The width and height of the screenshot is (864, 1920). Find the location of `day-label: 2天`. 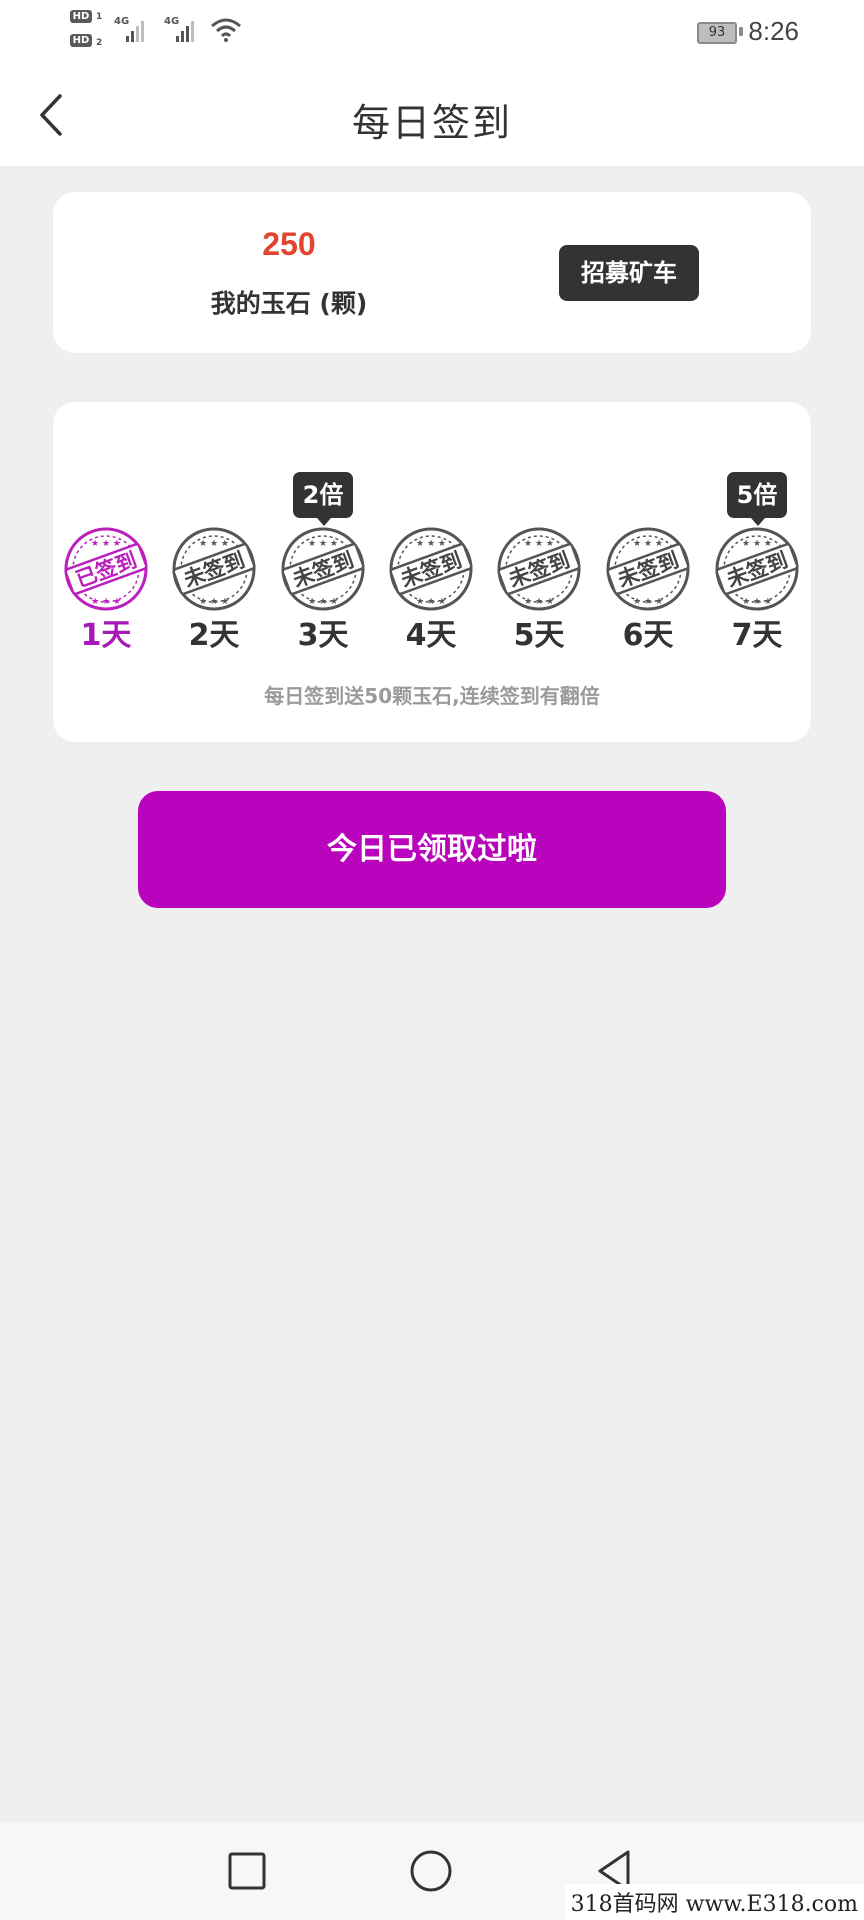

day-label: 2天 is located at coordinates (214, 635).